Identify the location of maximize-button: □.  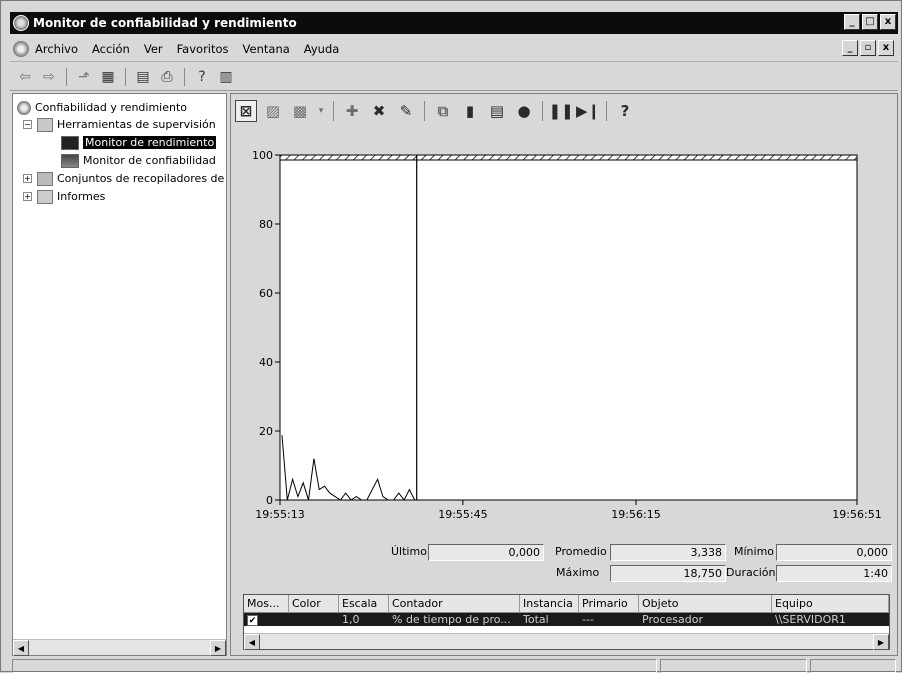
(870, 22).